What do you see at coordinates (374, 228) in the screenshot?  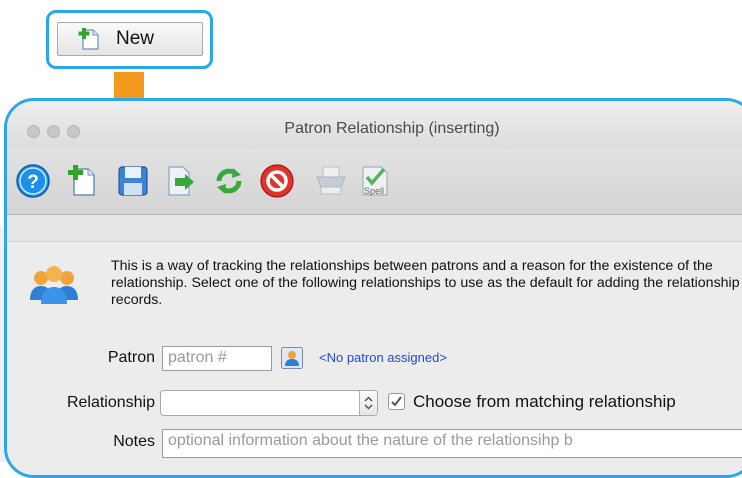 I see `toolbar-divider-strip` at bounding box center [374, 228].